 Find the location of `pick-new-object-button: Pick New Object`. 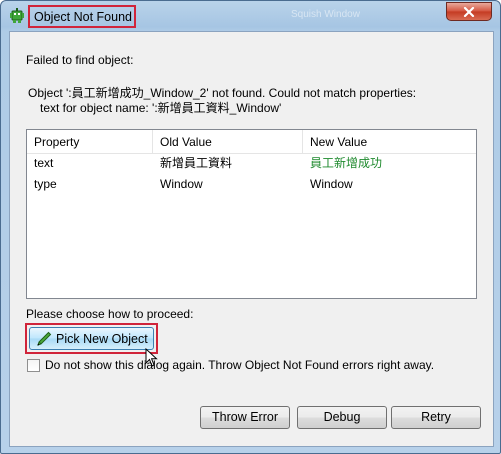

pick-new-object-button: Pick New Object is located at coordinates (91, 338).